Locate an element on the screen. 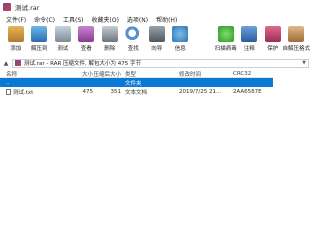  add-label: 添加 is located at coordinates (16, 49).